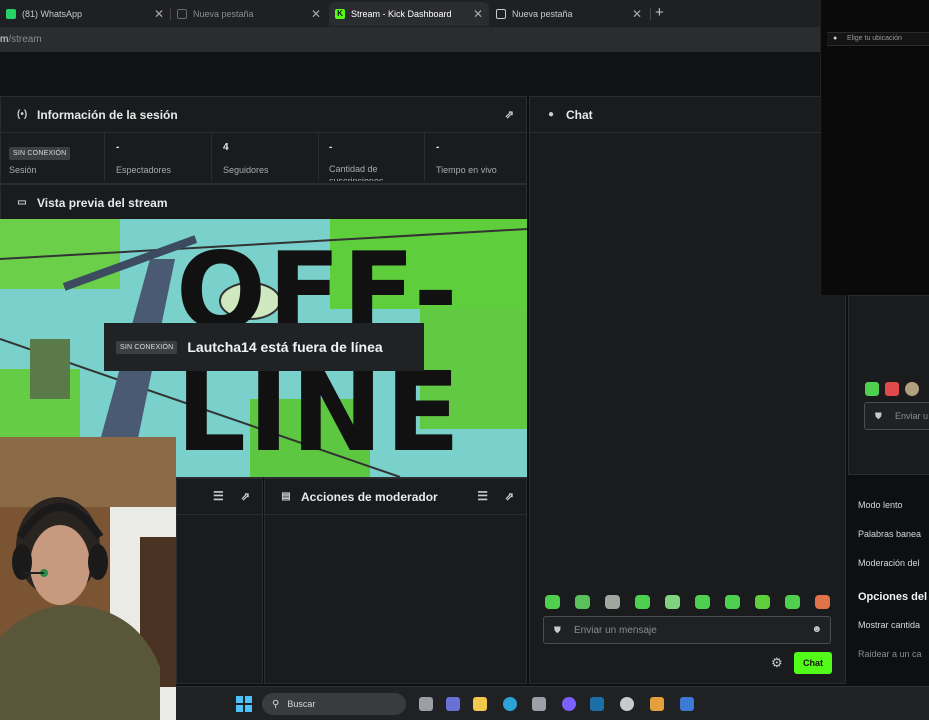 This screenshot has width=929, height=720. Describe the element at coordinates (102, 202) in the screenshot. I see `preview-title: Vista previa del stream` at that location.